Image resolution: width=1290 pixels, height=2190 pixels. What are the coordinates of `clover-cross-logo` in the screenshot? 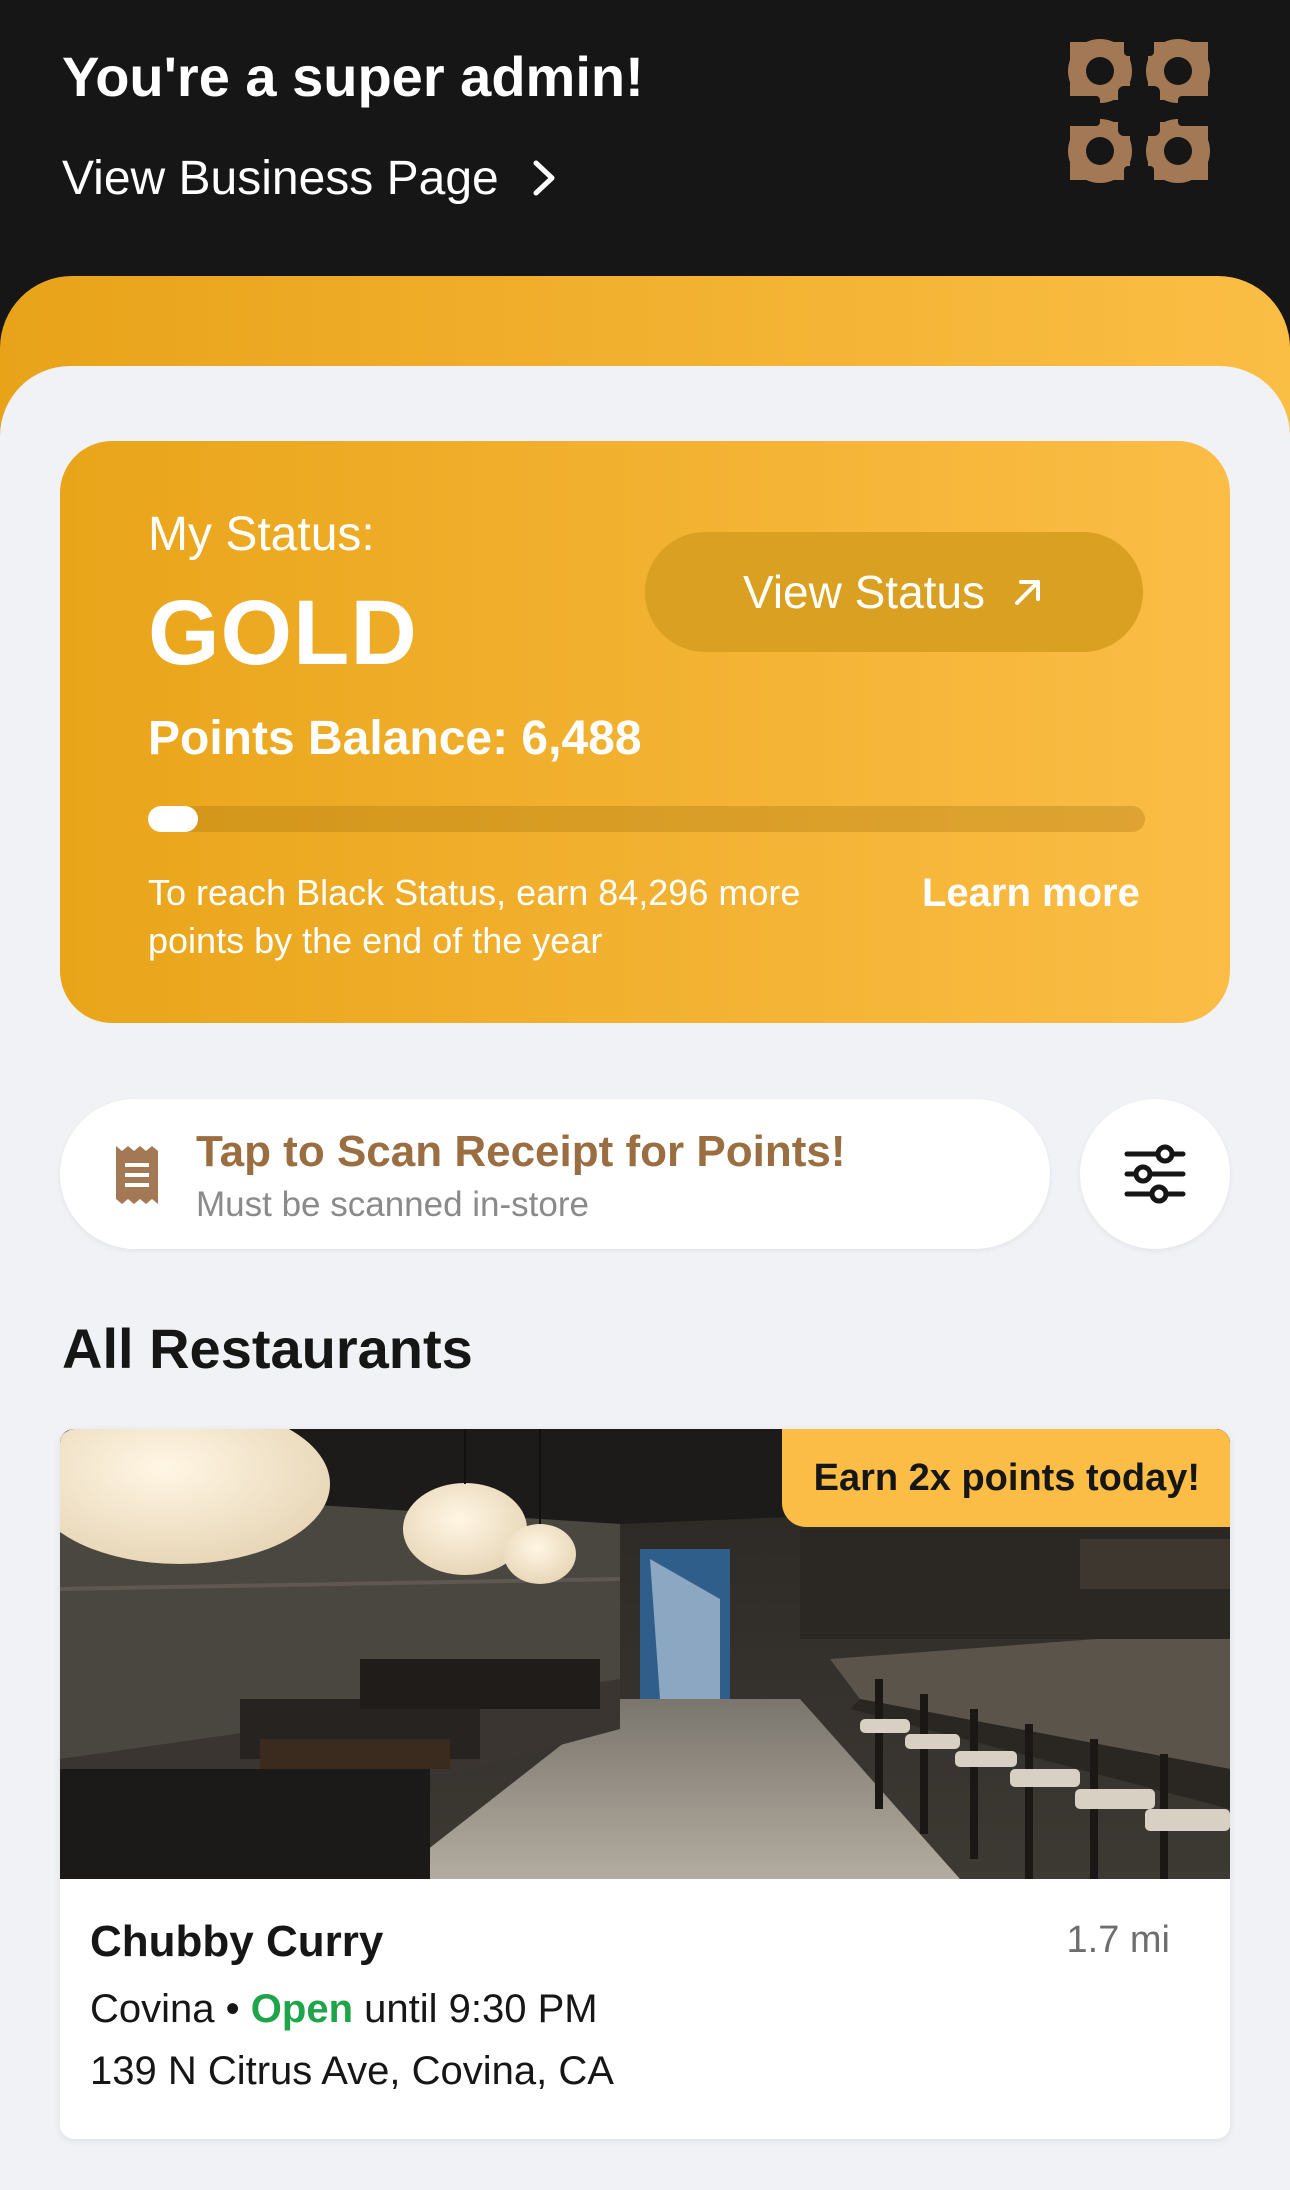 It's located at (1139, 111).